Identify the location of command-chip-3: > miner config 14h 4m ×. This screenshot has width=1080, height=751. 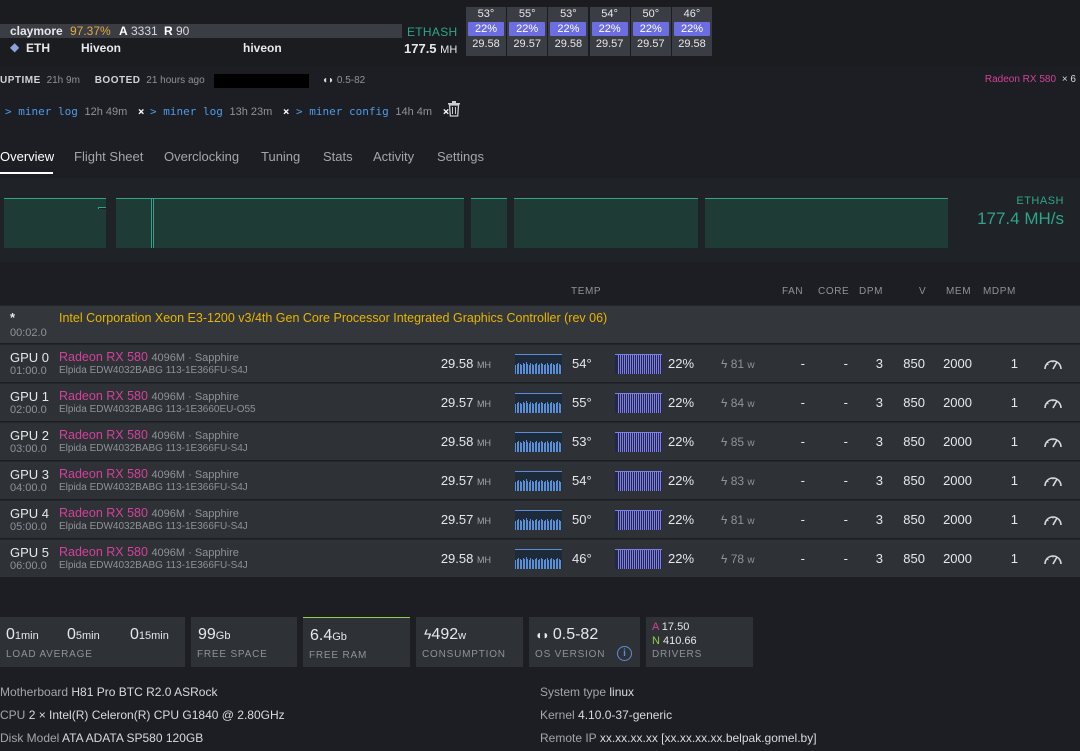
(372, 112).